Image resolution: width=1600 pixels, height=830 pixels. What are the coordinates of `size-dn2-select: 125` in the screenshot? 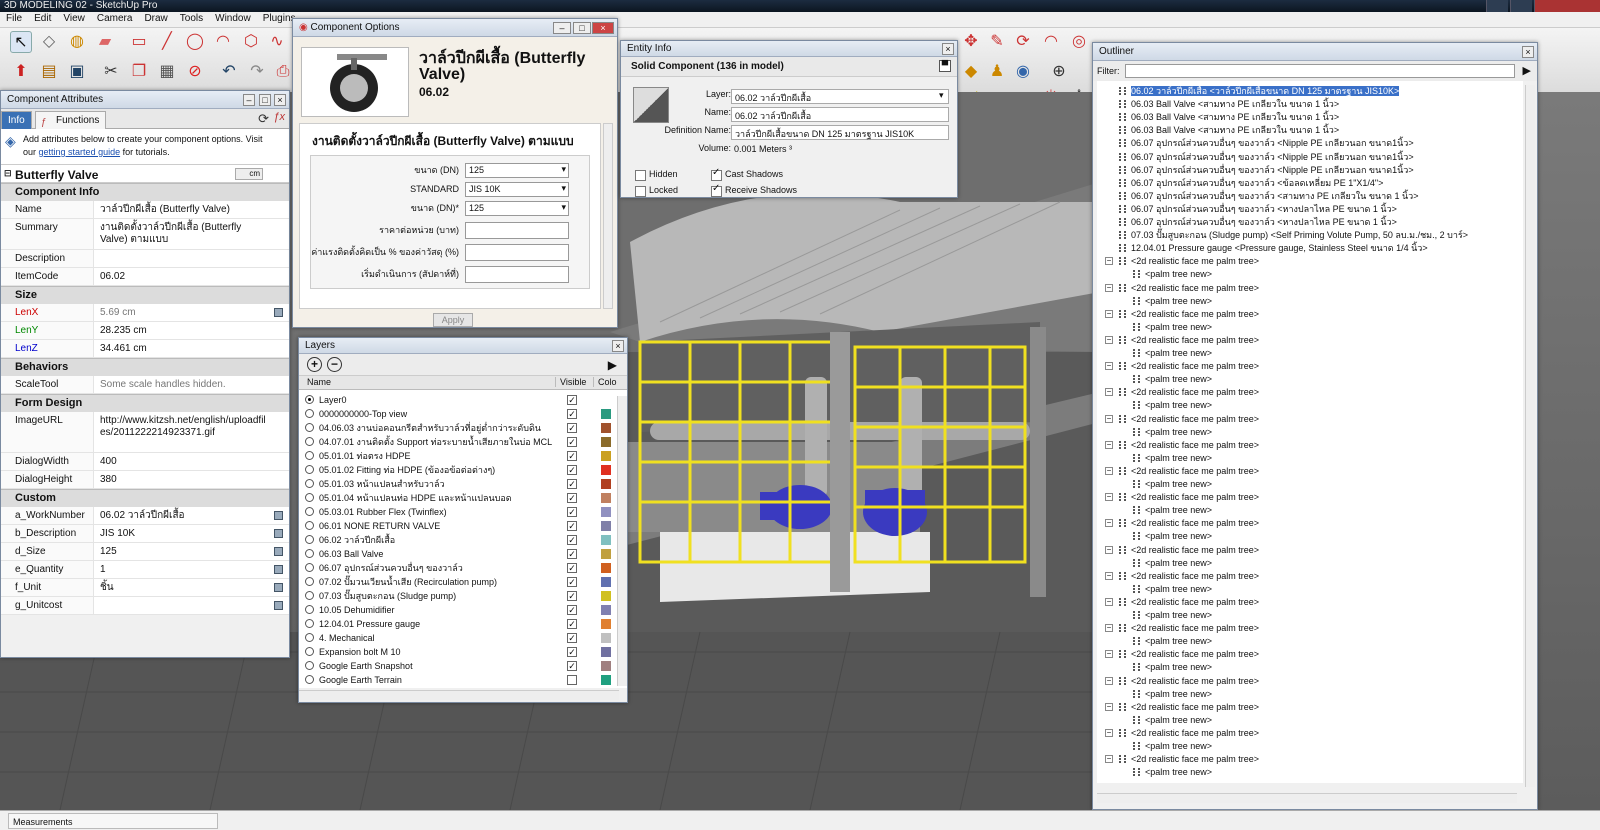 It's located at (517, 208).